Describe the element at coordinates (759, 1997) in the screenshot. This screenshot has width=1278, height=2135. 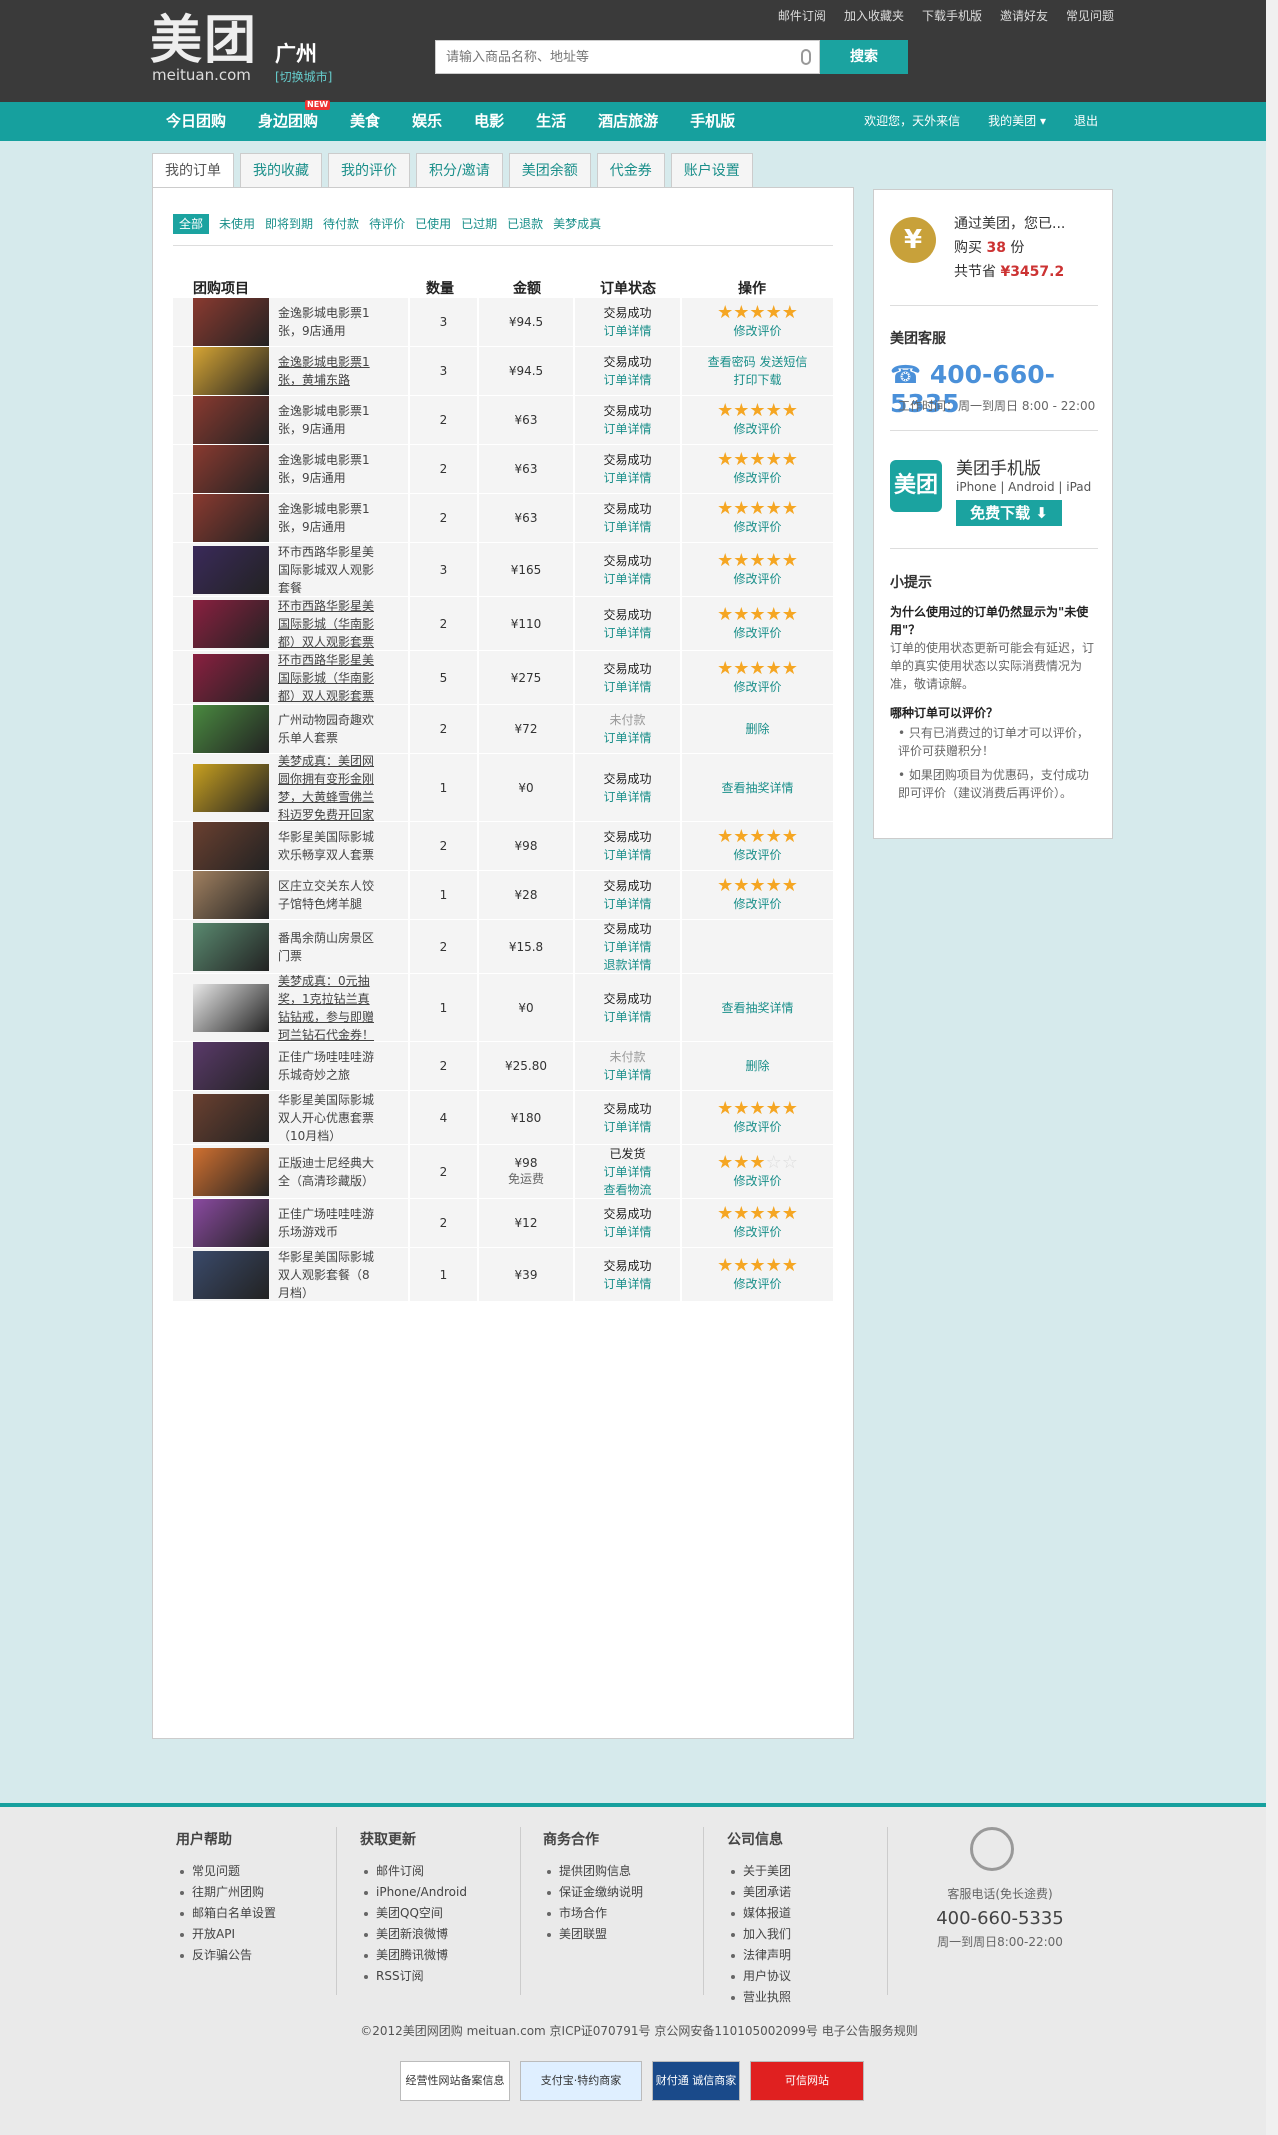
I see `footer-link: 营业执照` at that location.